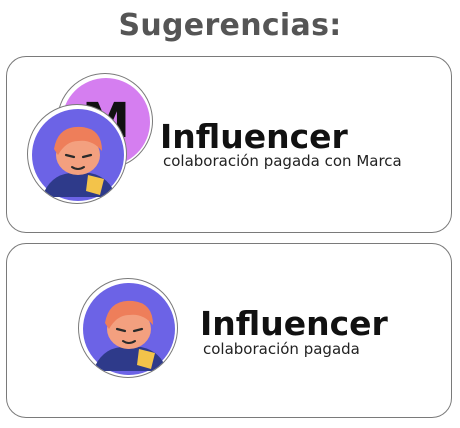 Image resolution: width=460 pixels, height=428 pixels. What do you see at coordinates (282, 161) in the screenshot?
I see `collab-subtitle: colaboración pagada con Marca` at bounding box center [282, 161].